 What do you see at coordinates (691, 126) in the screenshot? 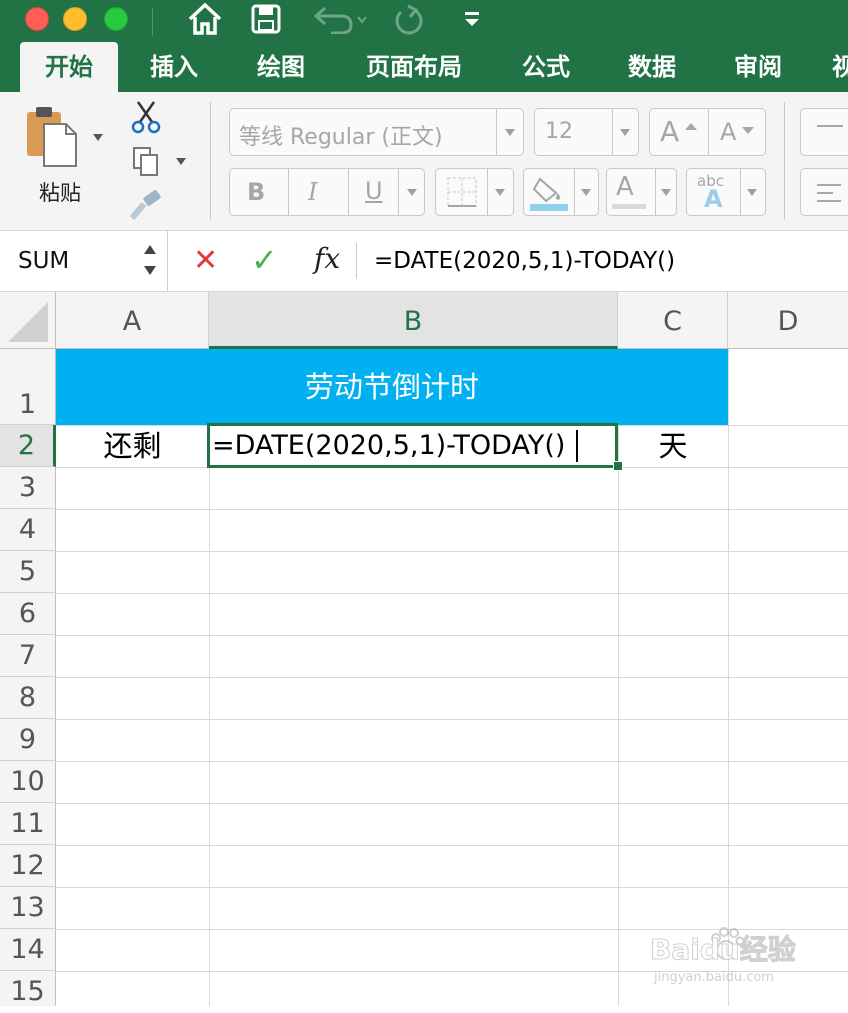
I see `grow-arrow-icon` at bounding box center [691, 126].